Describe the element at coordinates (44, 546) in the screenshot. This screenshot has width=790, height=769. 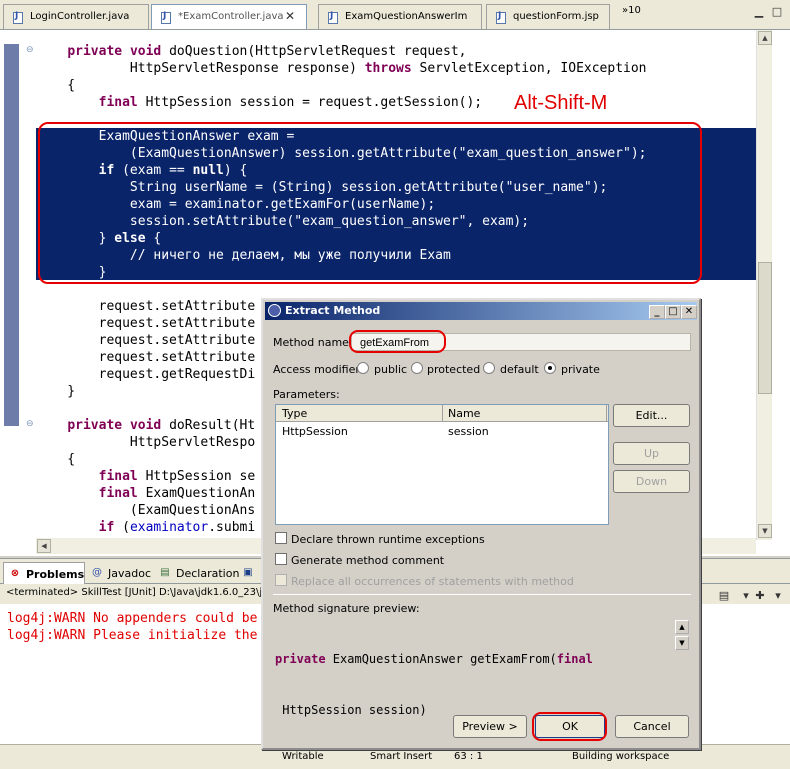
I see `scroll-left-icon: ◀` at that location.